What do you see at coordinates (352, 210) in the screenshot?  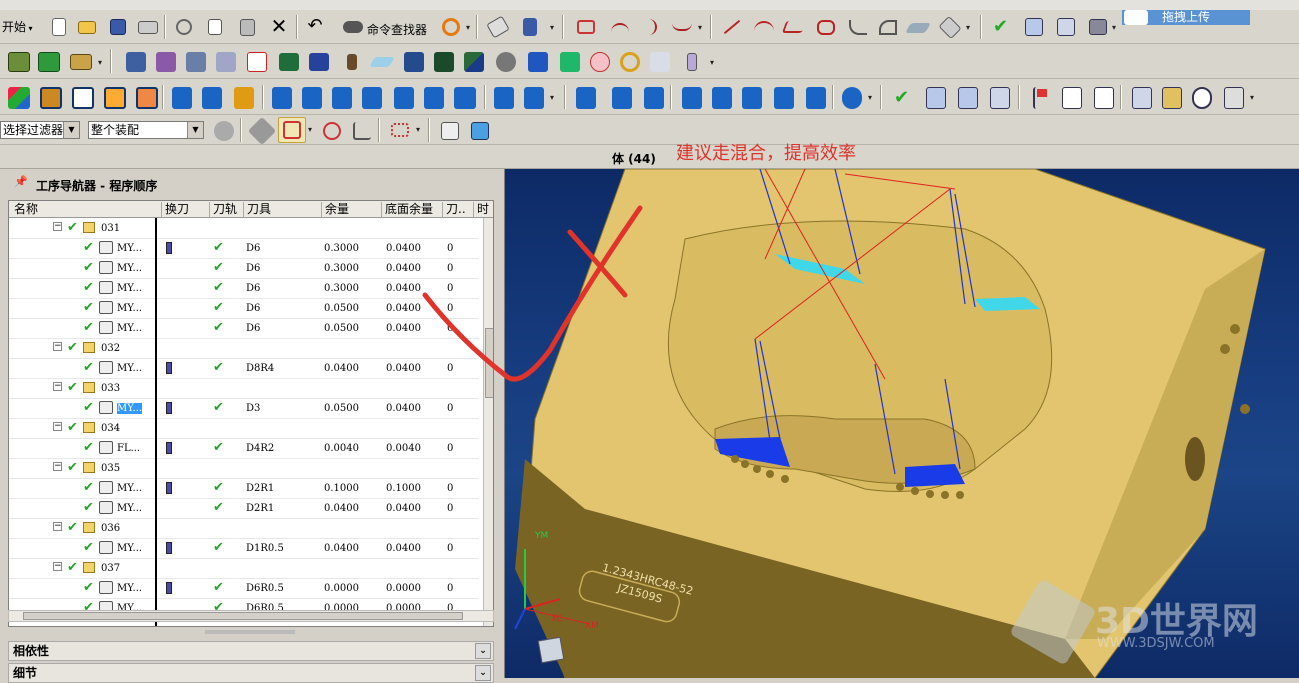 I see `col-header-stock: 余量` at bounding box center [352, 210].